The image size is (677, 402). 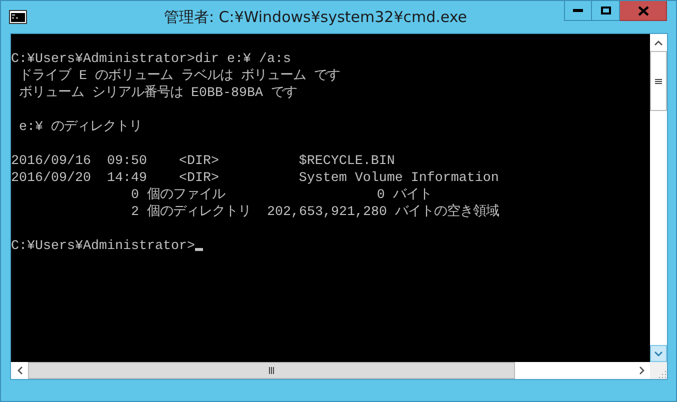 What do you see at coordinates (315, 17) in the screenshot?
I see `window-title: 管理者: C:¥Windows¥system32¥cmd.exe` at bounding box center [315, 17].